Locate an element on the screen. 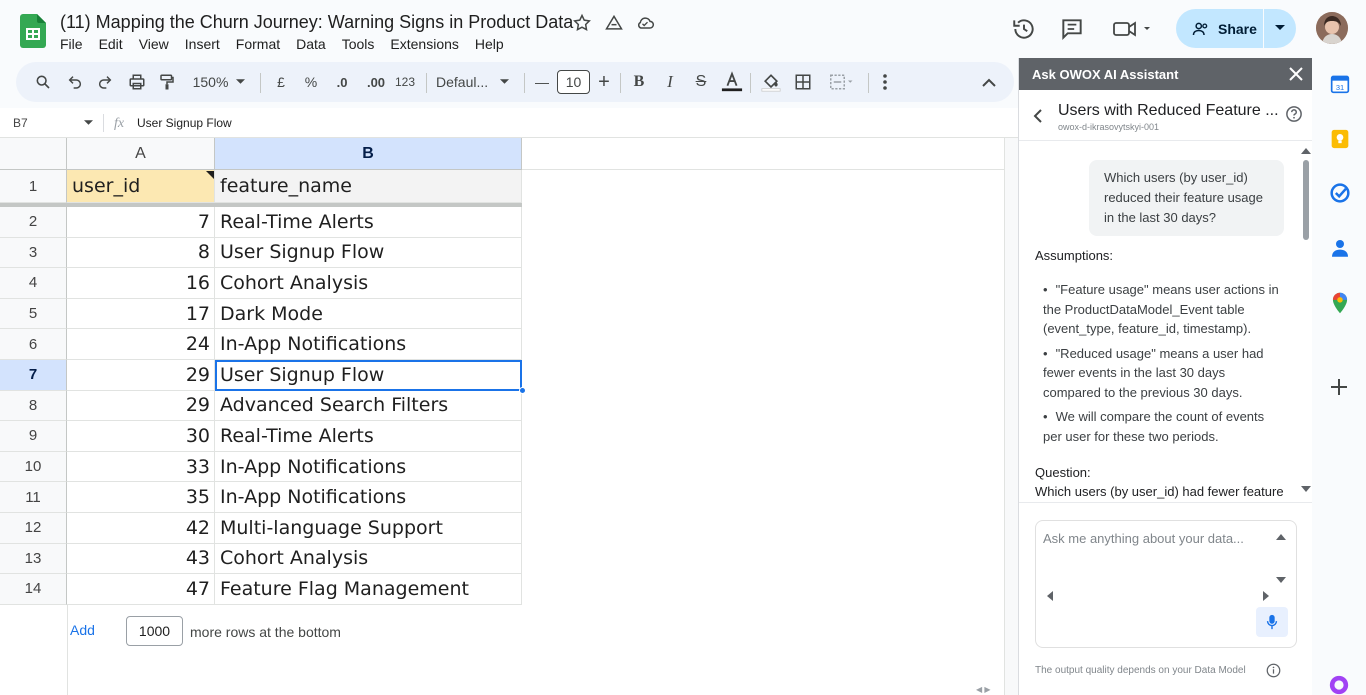  number-format-button: 123 is located at coordinates (405, 82).